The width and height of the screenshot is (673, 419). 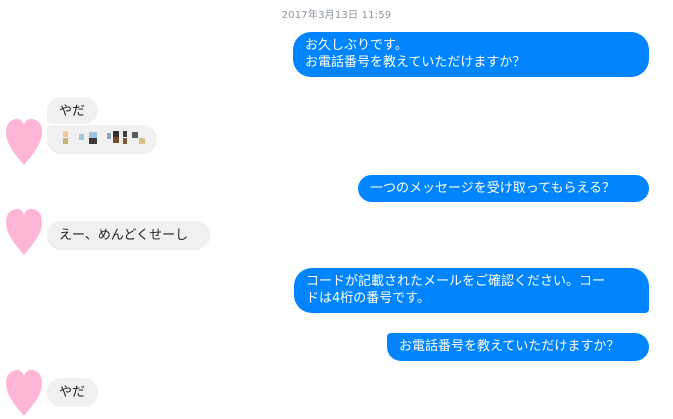 I want to click on outgoing-message: お久しぶりです。 お電話番号を教えていただけますか？, so click(x=471, y=54).